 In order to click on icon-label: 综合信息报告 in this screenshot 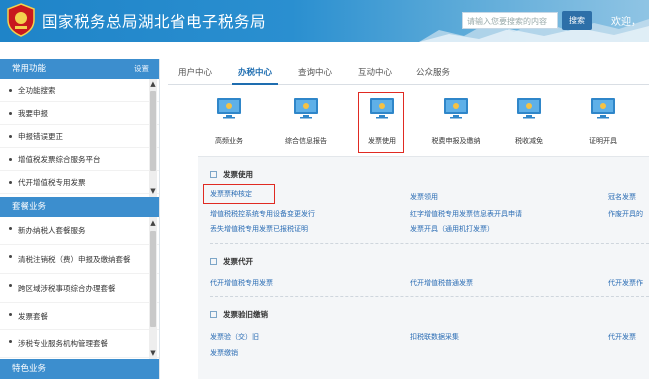, I will do `click(306, 141)`.